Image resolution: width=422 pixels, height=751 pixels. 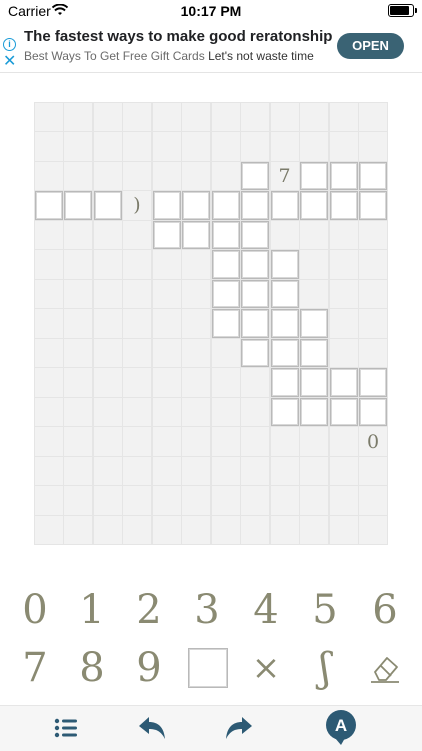 I want to click on key-empty-box, so click(x=208, y=668).